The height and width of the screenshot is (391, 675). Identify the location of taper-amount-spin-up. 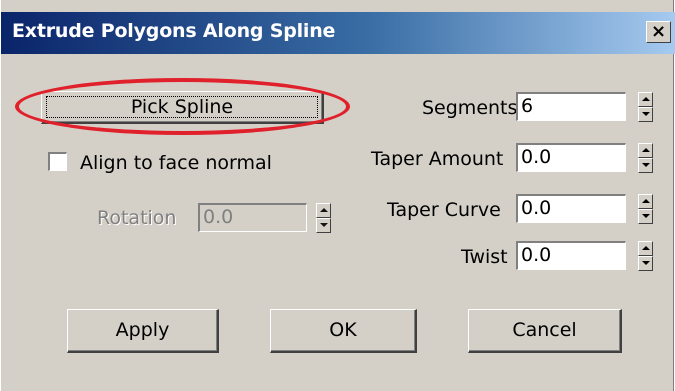
(645, 150).